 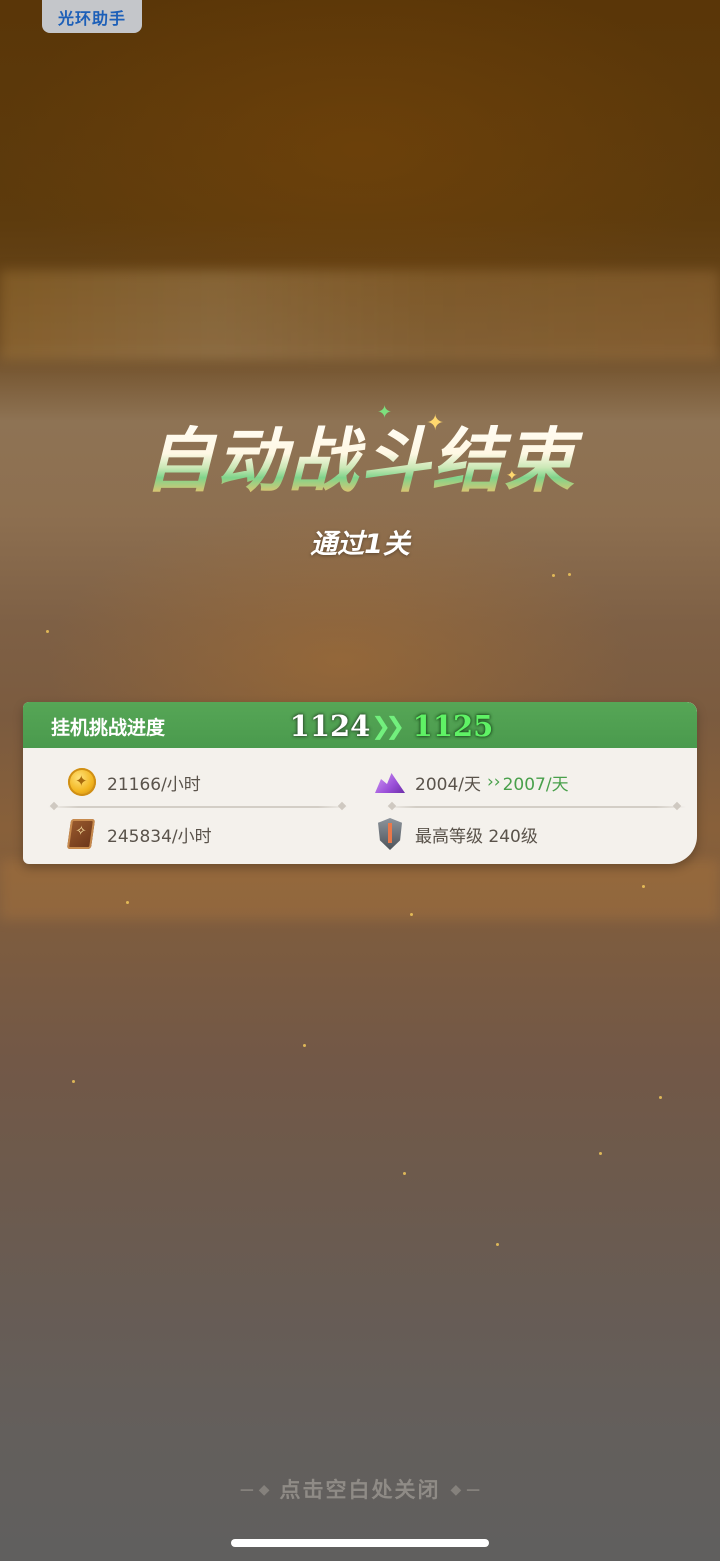 I want to click on crystal-rate-old: 2004/天, so click(x=448, y=784).